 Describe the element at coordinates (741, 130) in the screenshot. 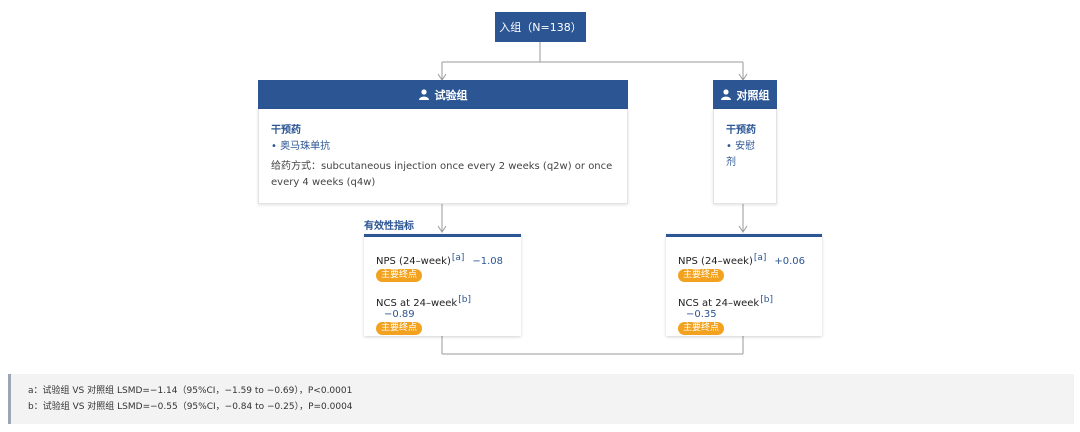

I see `control-intervention-heading: 干预药` at that location.